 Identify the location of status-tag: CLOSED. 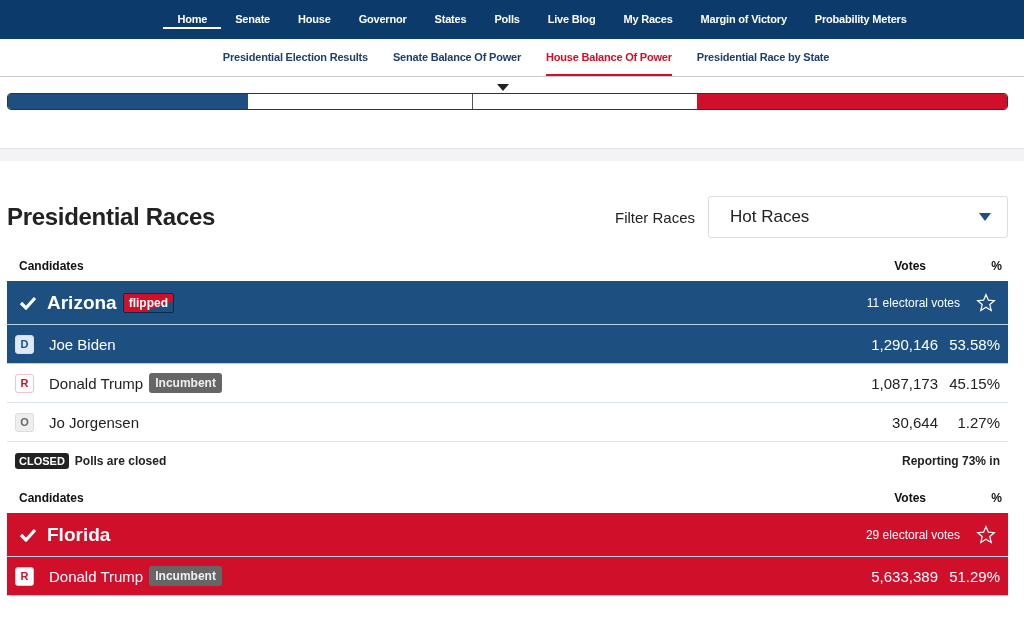
(42, 460).